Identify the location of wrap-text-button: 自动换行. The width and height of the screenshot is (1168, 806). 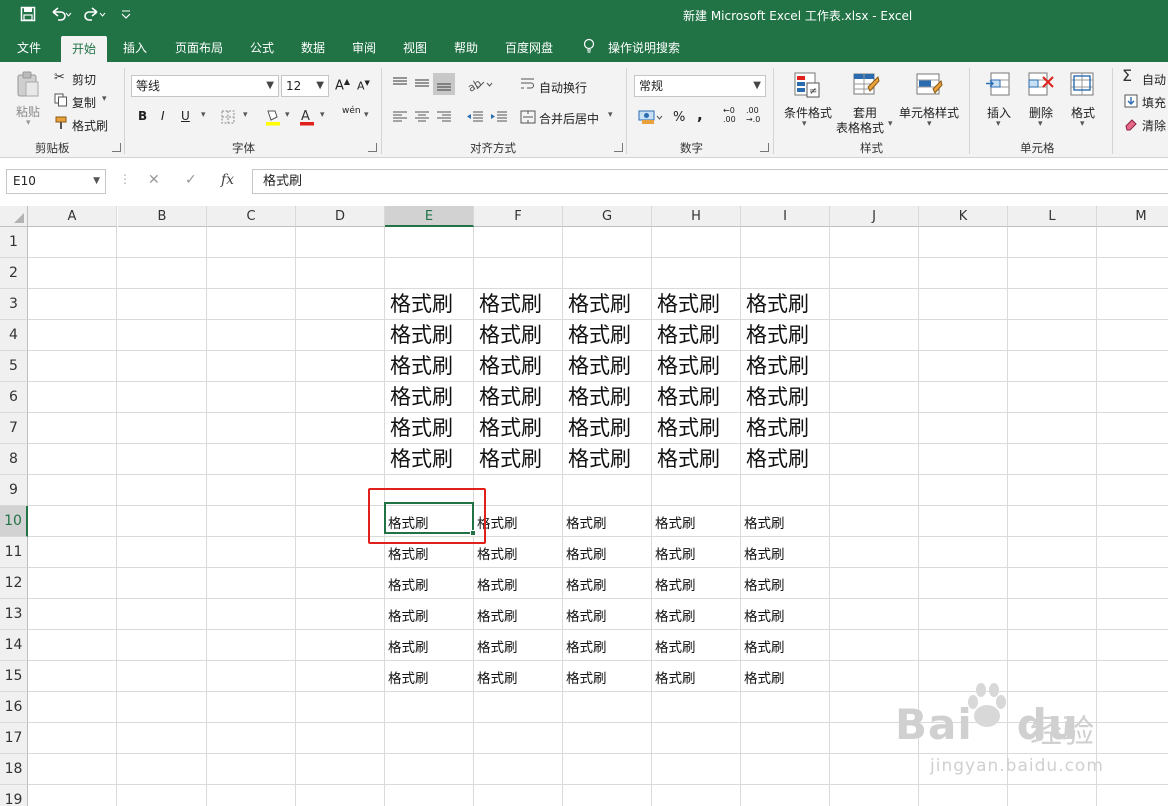
(563, 87).